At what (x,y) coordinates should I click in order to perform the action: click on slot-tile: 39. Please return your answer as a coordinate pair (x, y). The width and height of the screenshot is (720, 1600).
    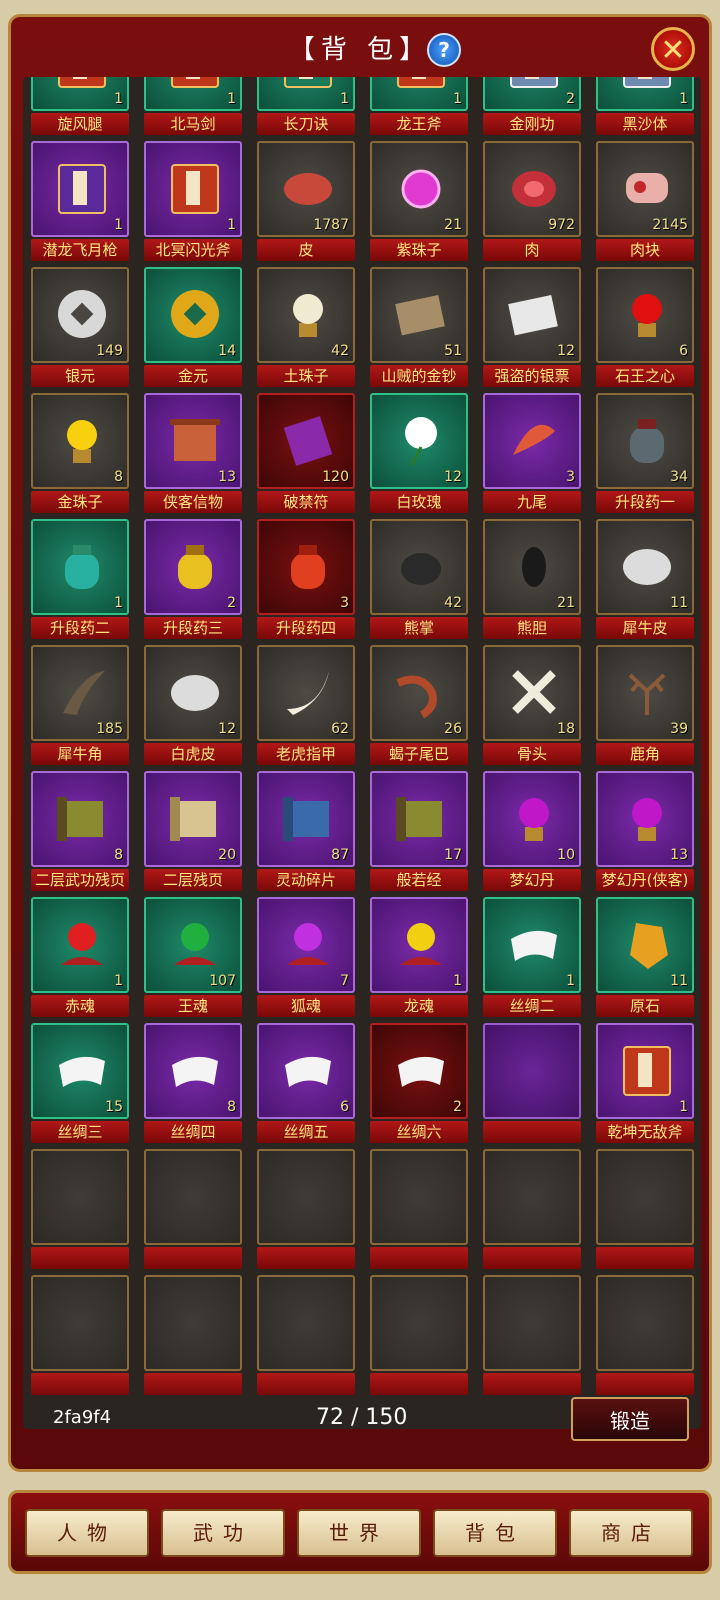
    Looking at the image, I should click on (645, 693).